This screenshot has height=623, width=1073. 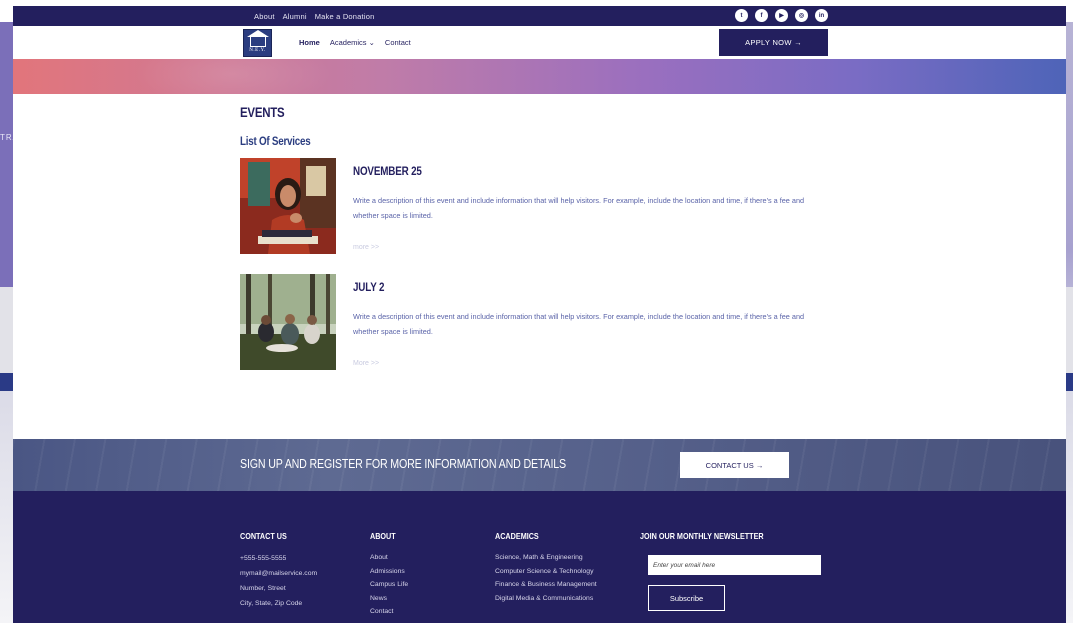 I want to click on nav-home: Home, so click(x=309, y=42).